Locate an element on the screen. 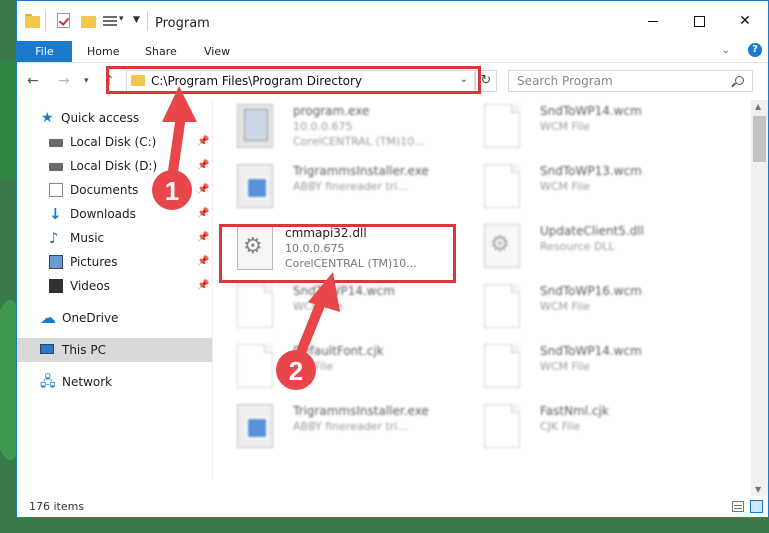 This screenshot has height=533, width=769. file-tile: SndToWP16.wcm WCM File is located at coordinates (579, 308).